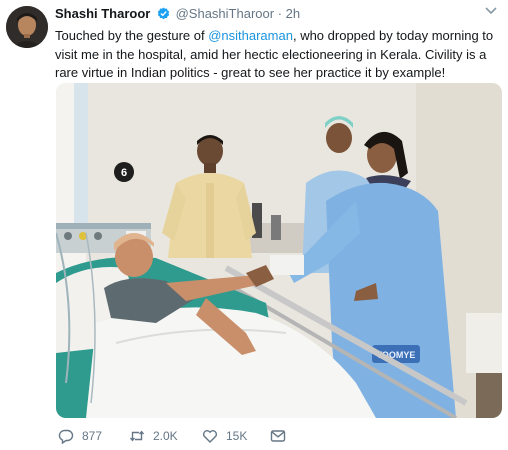  I want to click on reply-count: 877, so click(92, 436).